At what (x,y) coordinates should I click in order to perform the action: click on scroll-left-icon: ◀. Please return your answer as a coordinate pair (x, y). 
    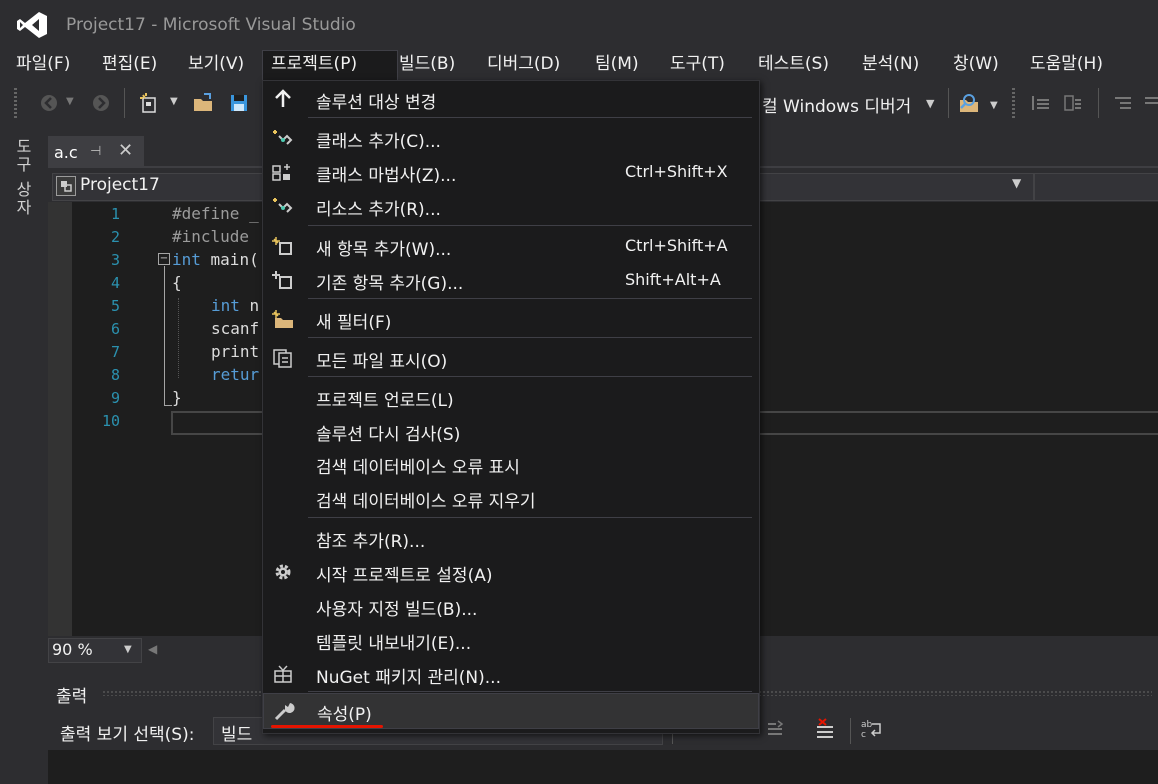
    Looking at the image, I should click on (152, 649).